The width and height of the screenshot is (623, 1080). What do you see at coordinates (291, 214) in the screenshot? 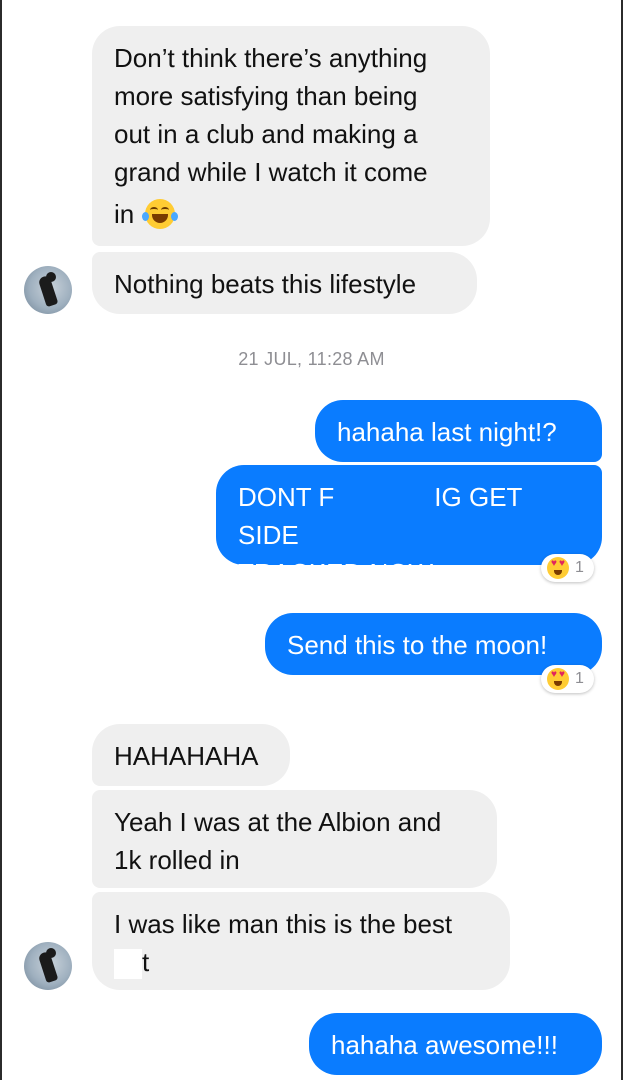
I see `message-line: in` at bounding box center [291, 214].